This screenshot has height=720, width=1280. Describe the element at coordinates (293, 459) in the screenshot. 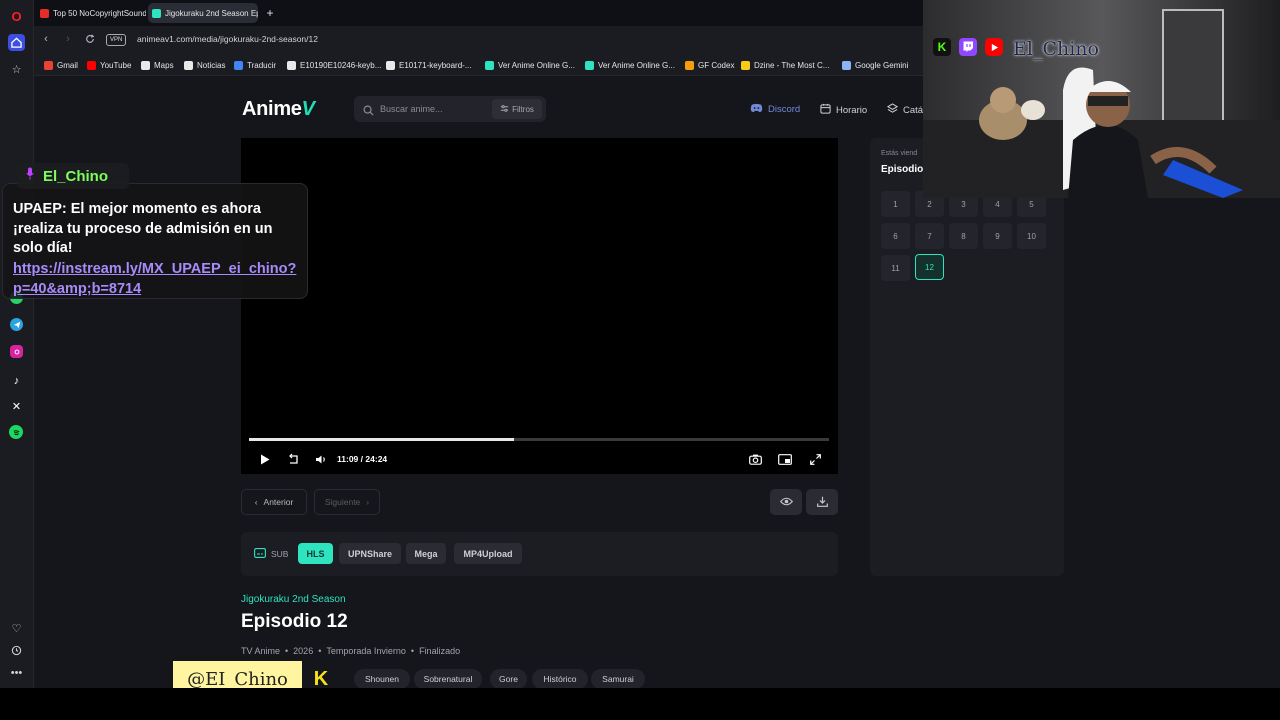

I see `rewind-10-icon` at that location.